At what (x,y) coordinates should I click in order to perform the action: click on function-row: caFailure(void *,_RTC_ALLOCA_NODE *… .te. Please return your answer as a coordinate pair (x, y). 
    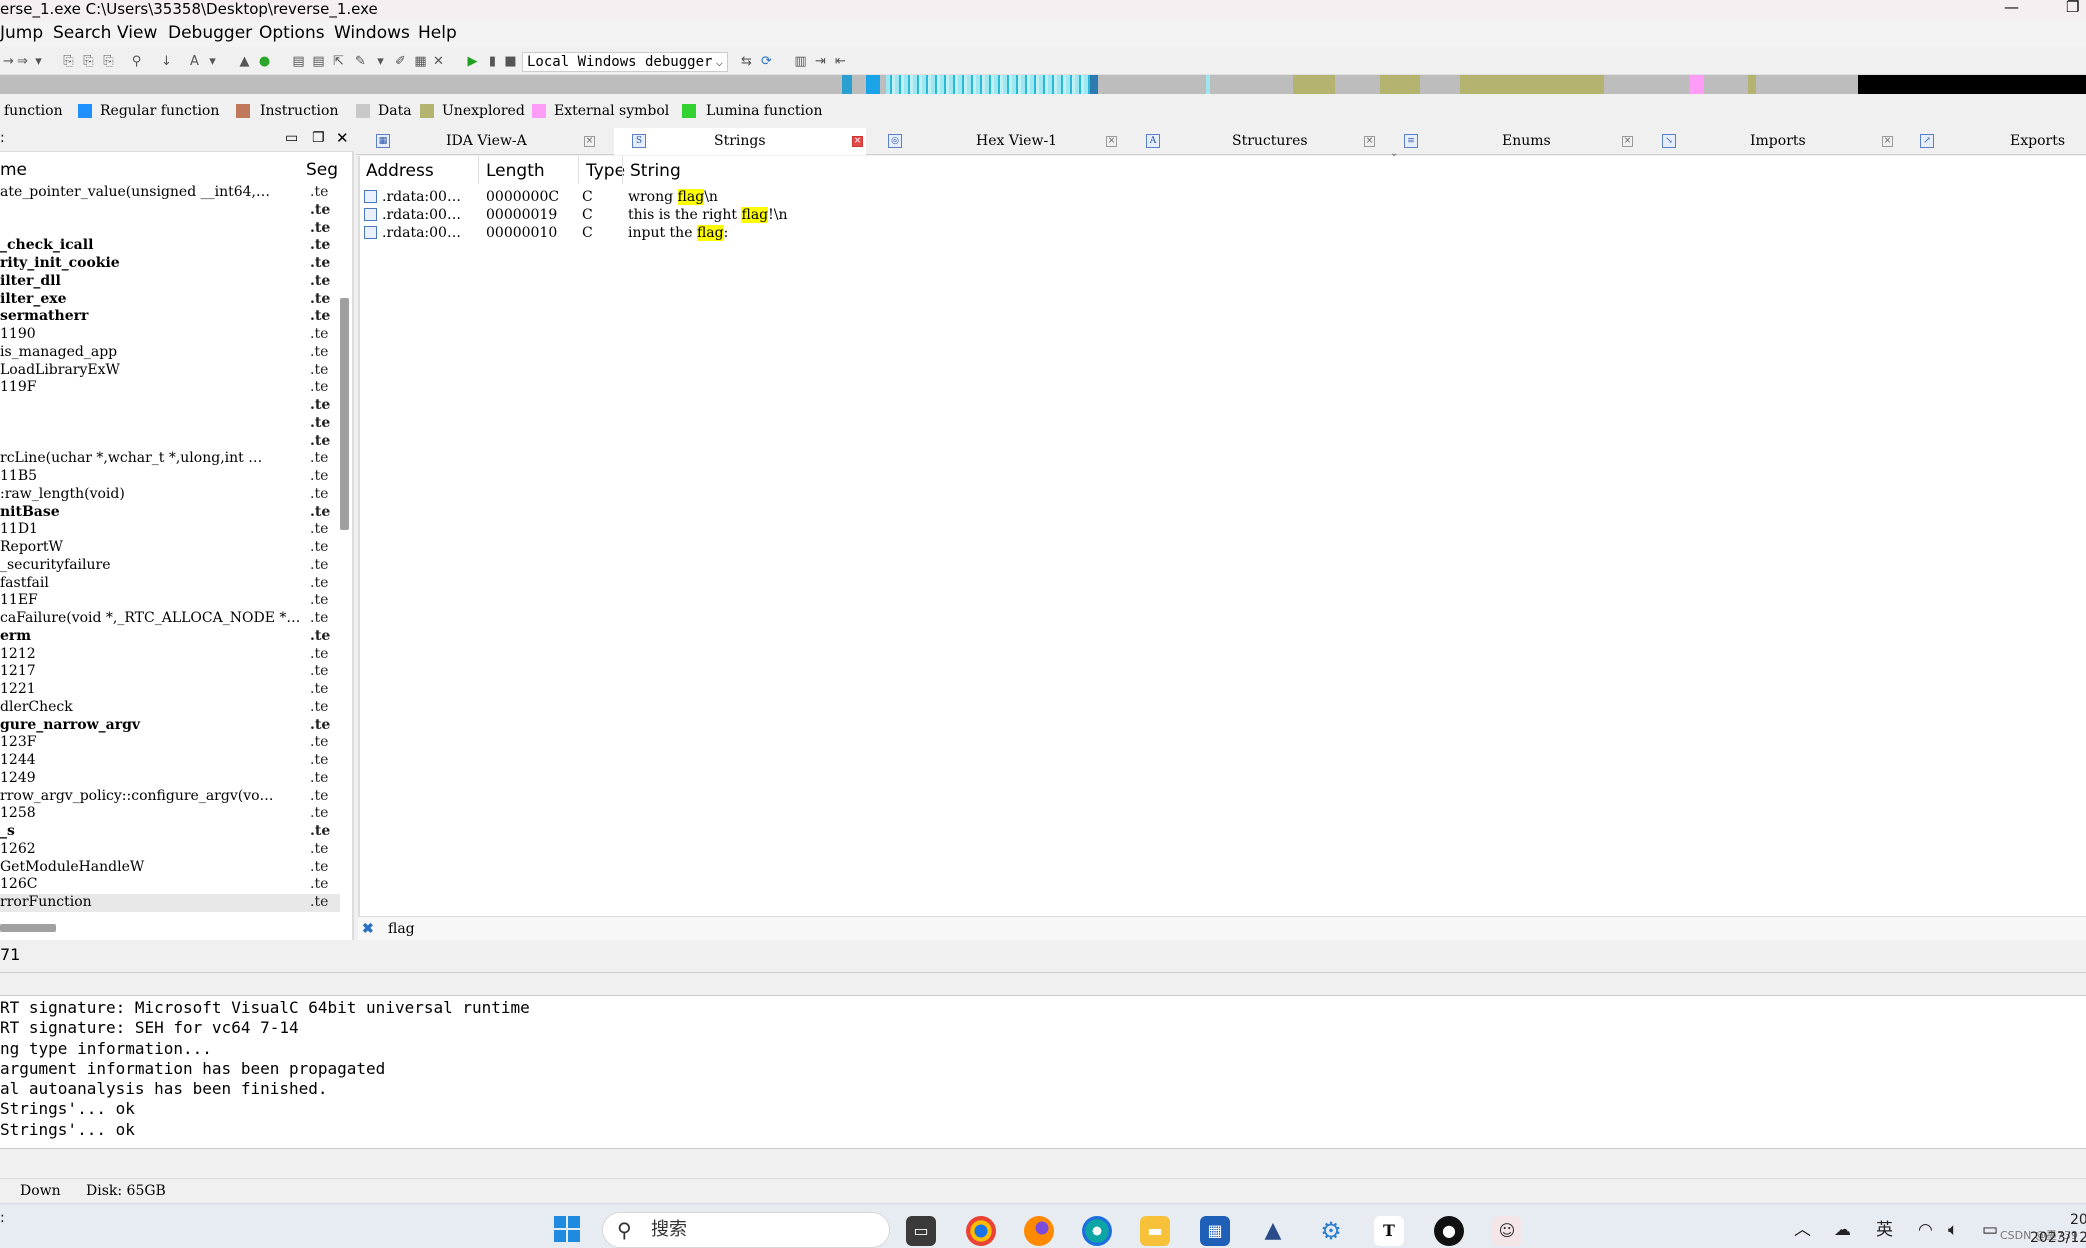
    Looking at the image, I should click on (170, 619).